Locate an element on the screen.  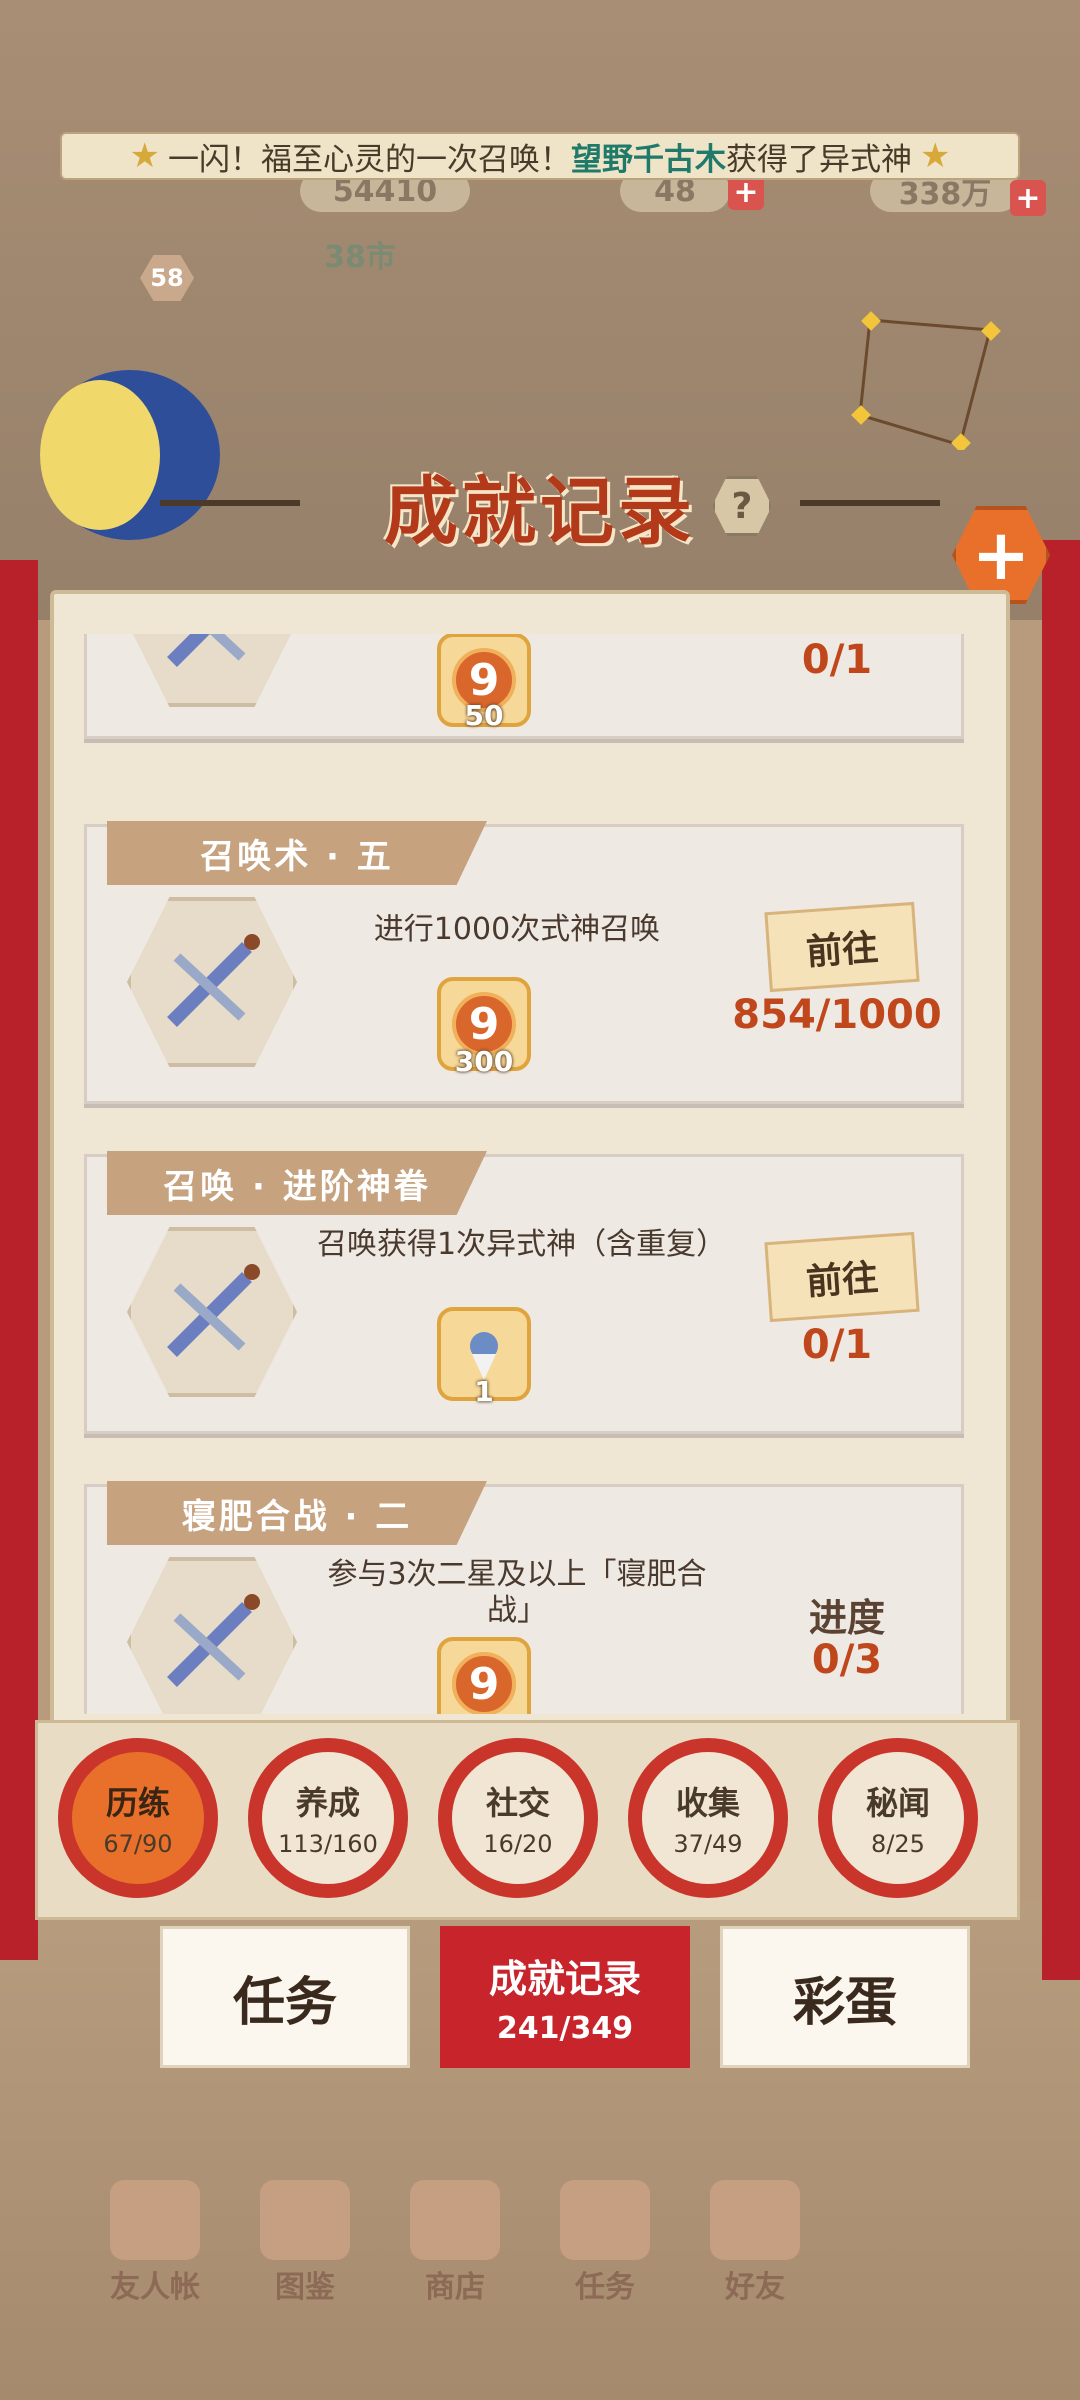
tab-tasks: 任务 is located at coordinates (285, 1997).